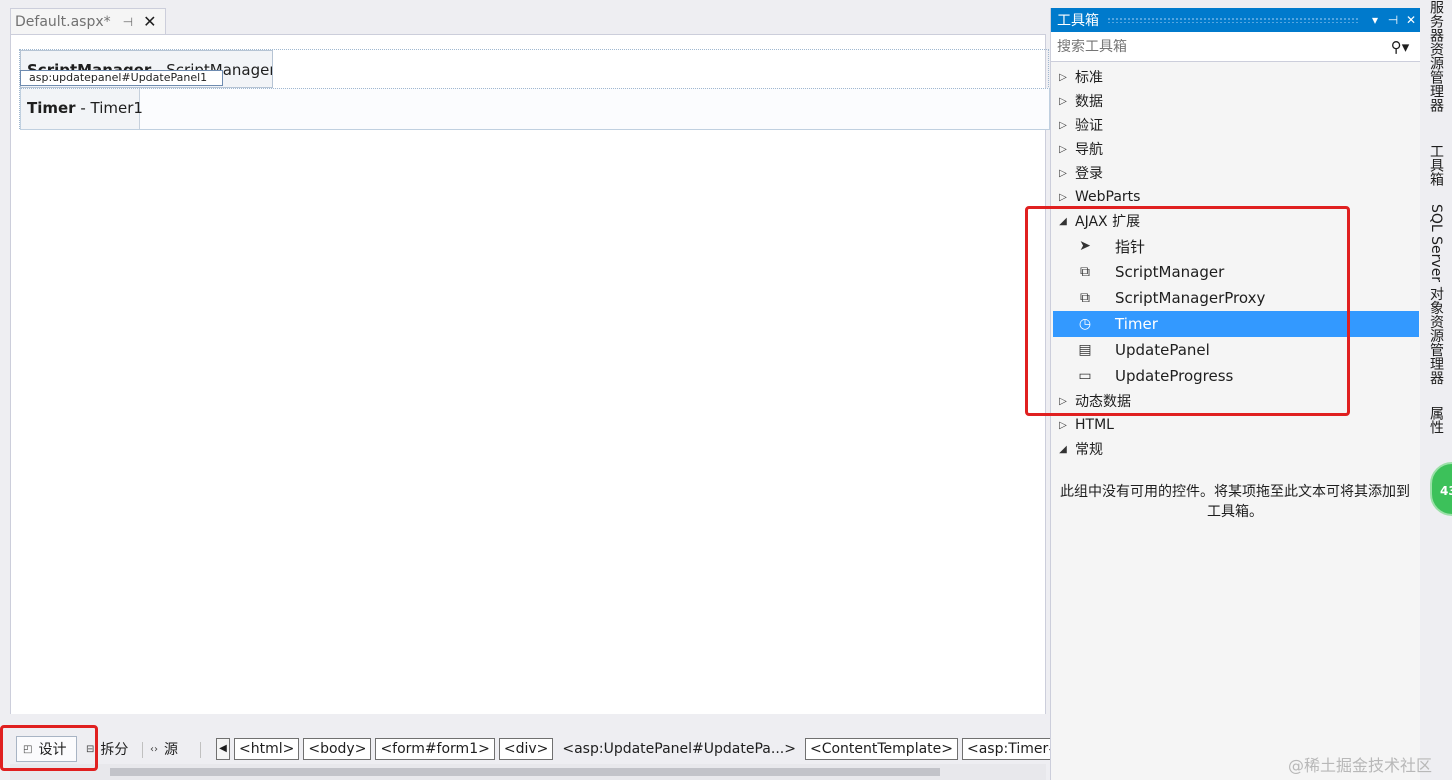 The height and width of the screenshot is (780, 1452). I want to click on horizontal-scrollbar, so click(528, 772).